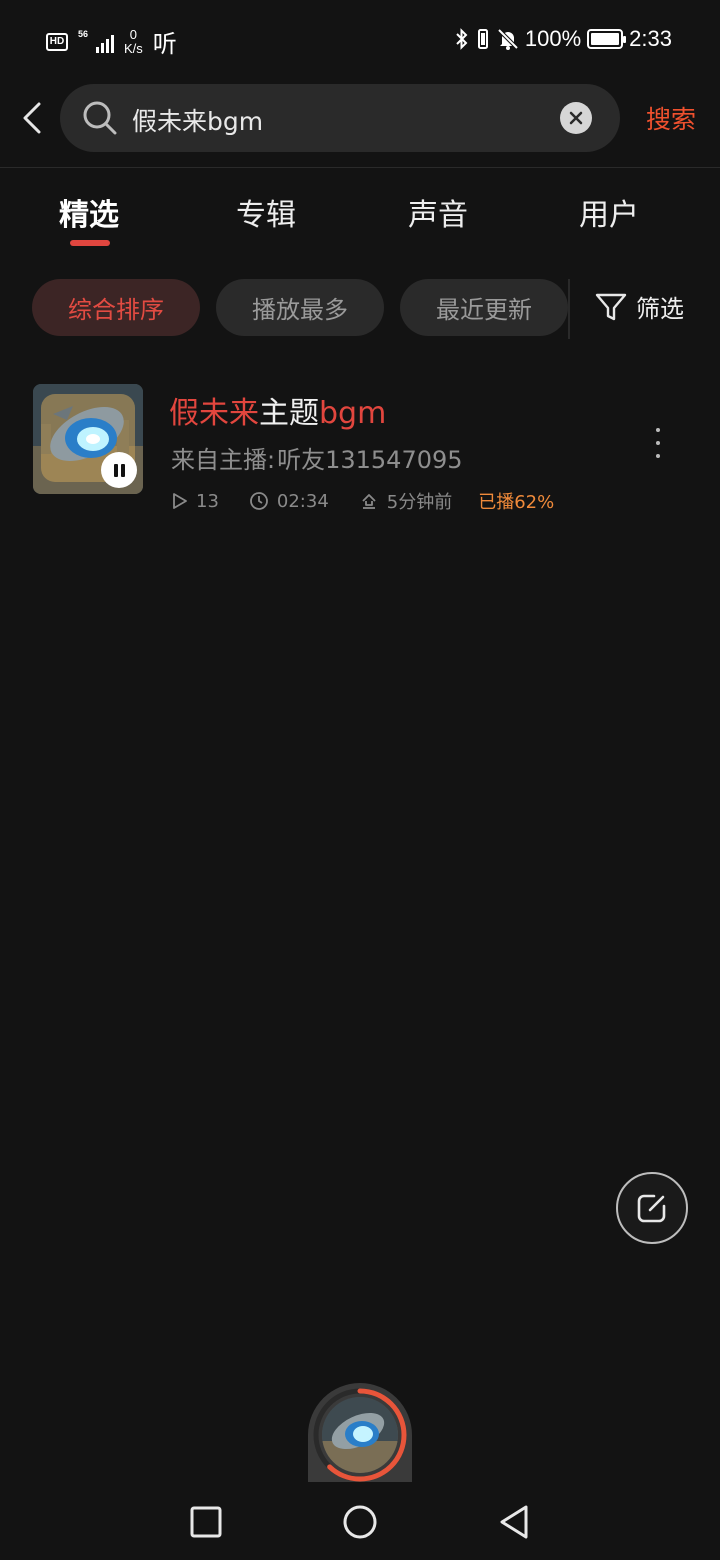 The image size is (720, 1560). I want to click on network-speed: 0 K/s, so click(133, 41).